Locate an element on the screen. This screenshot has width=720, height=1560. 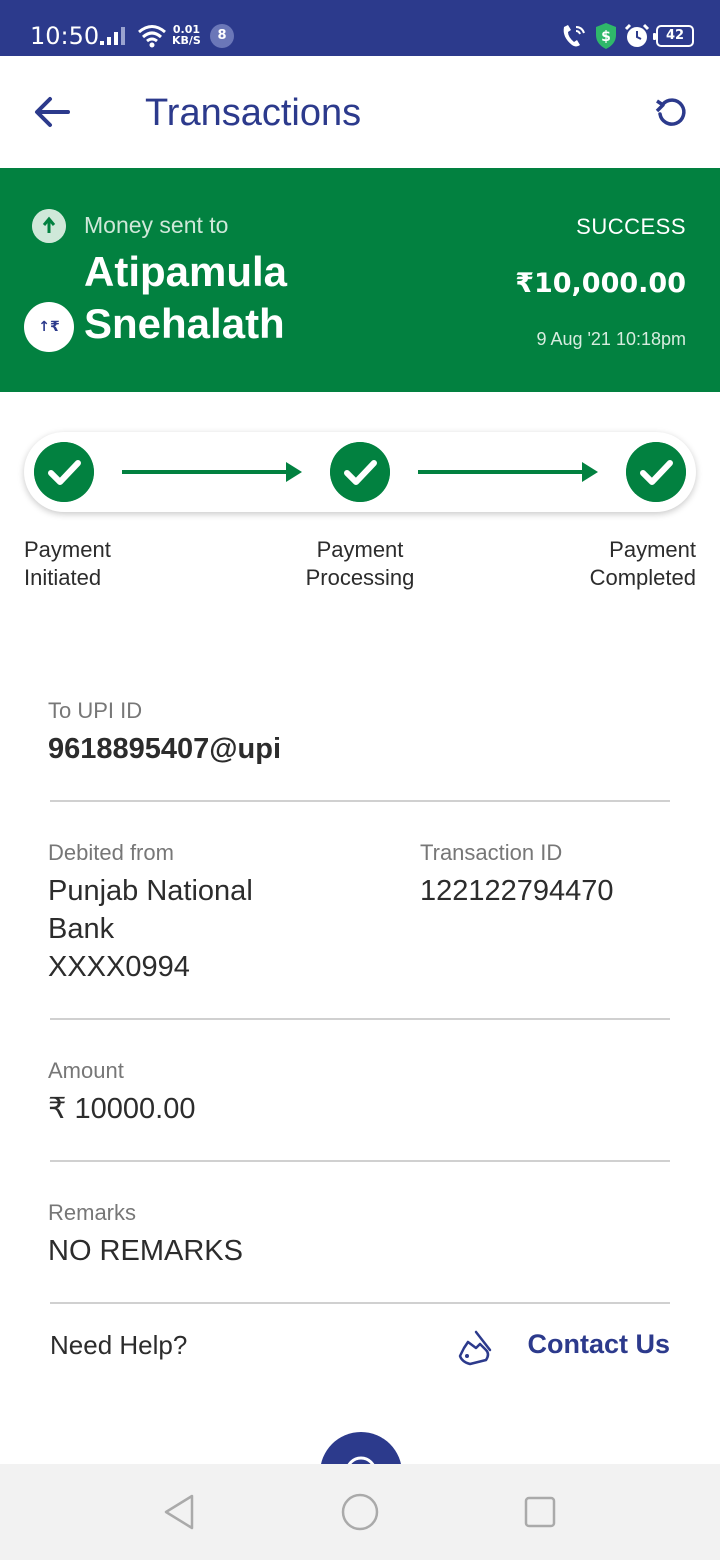
remarks-label: Remarks is located at coordinates (92, 1212).